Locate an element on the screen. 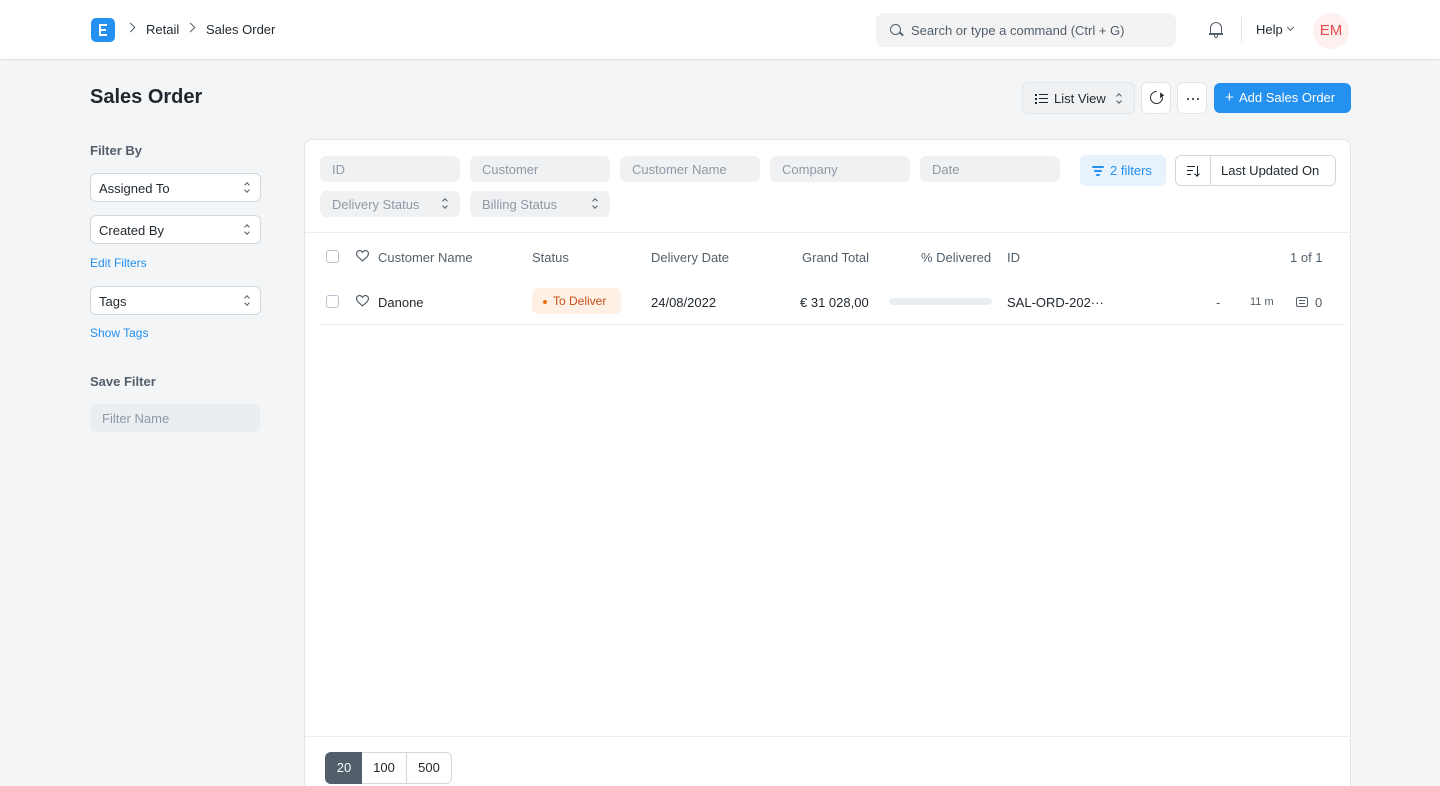 This screenshot has height=786, width=1440. select-all-checkbox is located at coordinates (332, 256).